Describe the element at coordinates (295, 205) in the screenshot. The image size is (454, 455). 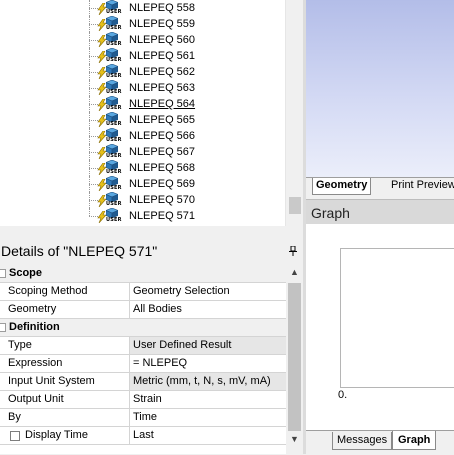
I see `tree-scroll-thumb` at that location.